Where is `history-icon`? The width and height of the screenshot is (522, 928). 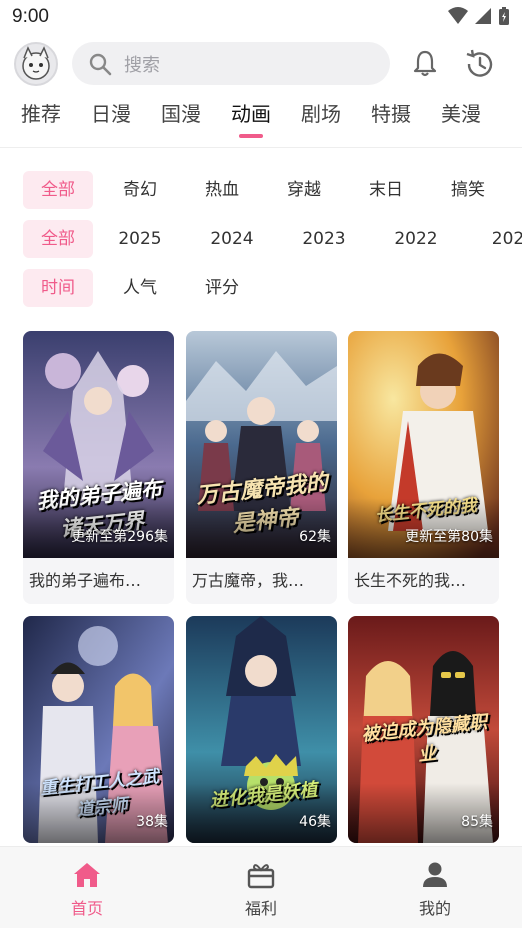 history-icon is located at coordinates (479, 63).